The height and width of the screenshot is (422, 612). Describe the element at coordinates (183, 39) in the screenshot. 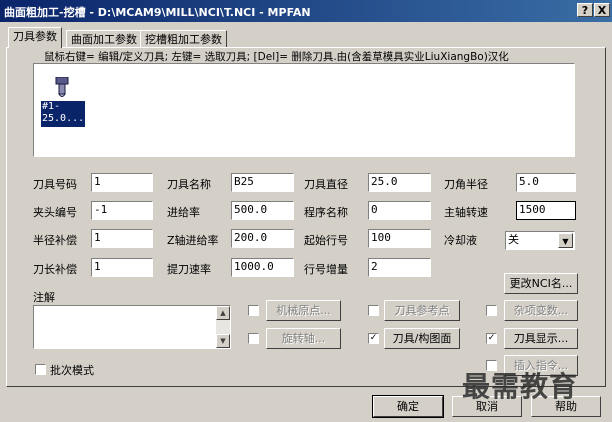

I see `tab-pocket-params: 挖槽粗加工参数` at that location.